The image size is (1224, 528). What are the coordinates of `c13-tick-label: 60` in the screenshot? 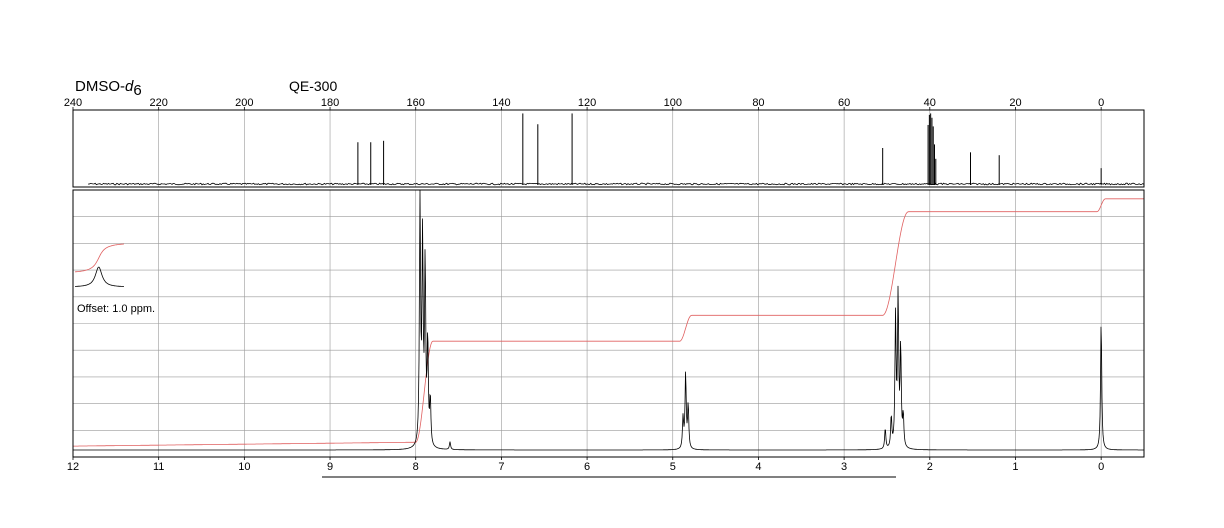 It's located at (844, 103).